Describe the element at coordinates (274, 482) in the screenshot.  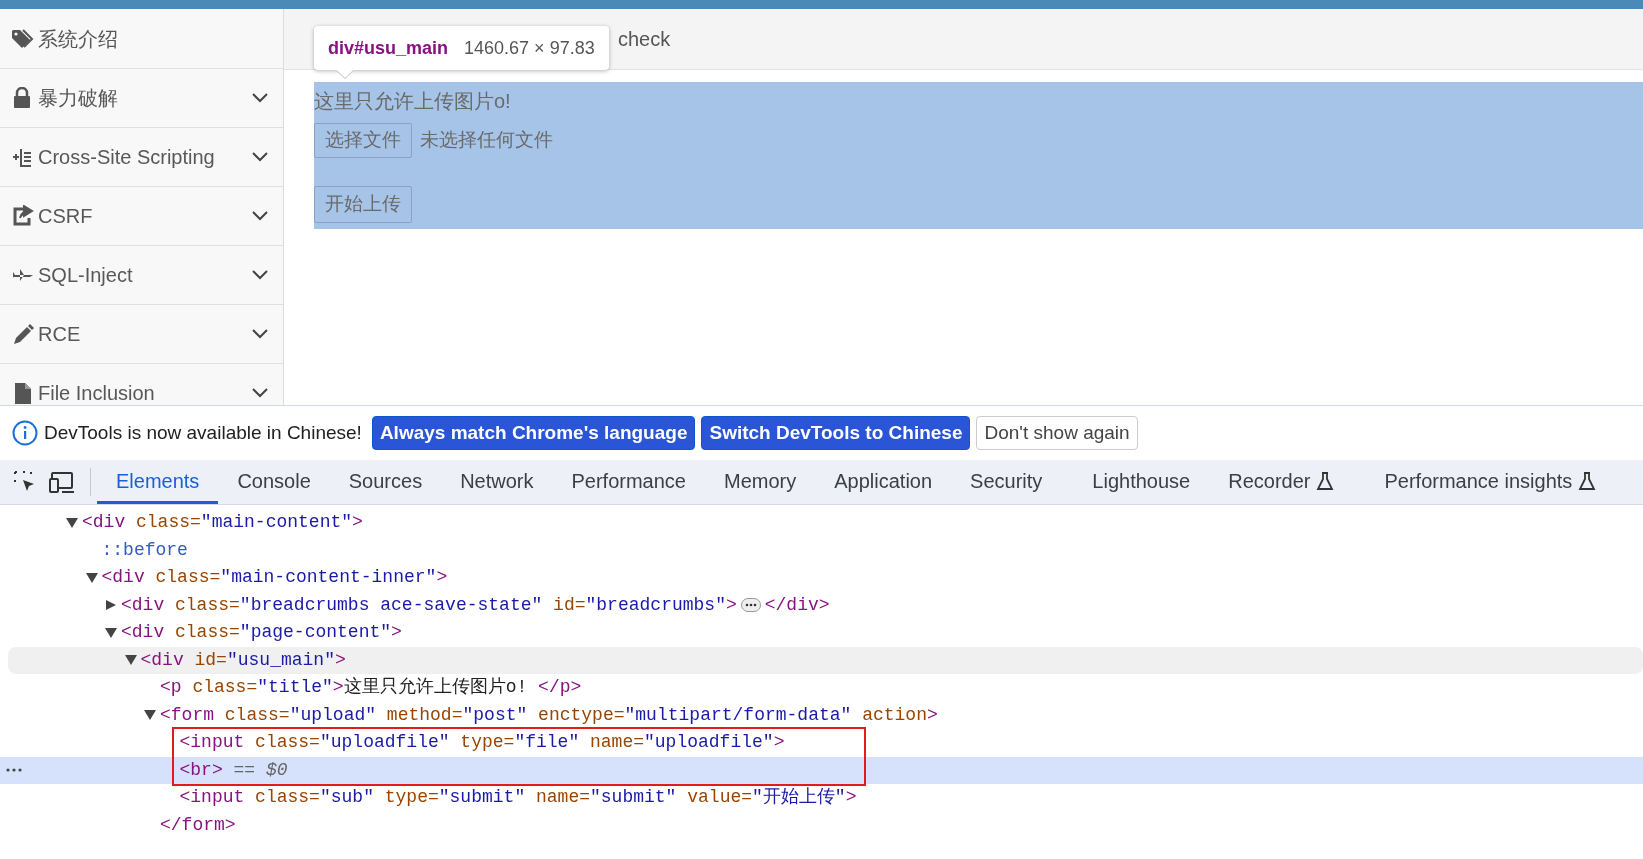
I see `devtools-tab: Console` at that location.